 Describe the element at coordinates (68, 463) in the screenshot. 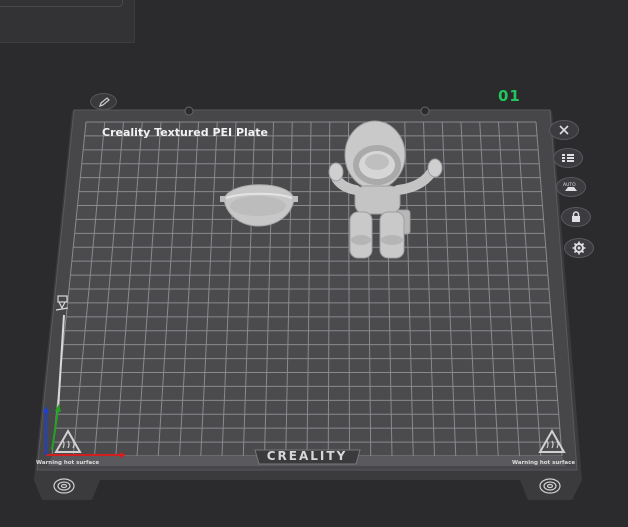

I see `warning-left-text: Warning hot surface` at that location.